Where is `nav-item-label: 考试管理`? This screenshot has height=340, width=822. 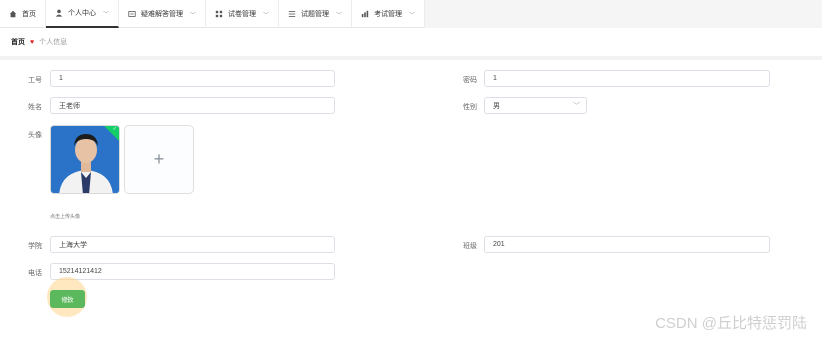
nav-item-label: 考试管理 is located at coordinates (388, 14).